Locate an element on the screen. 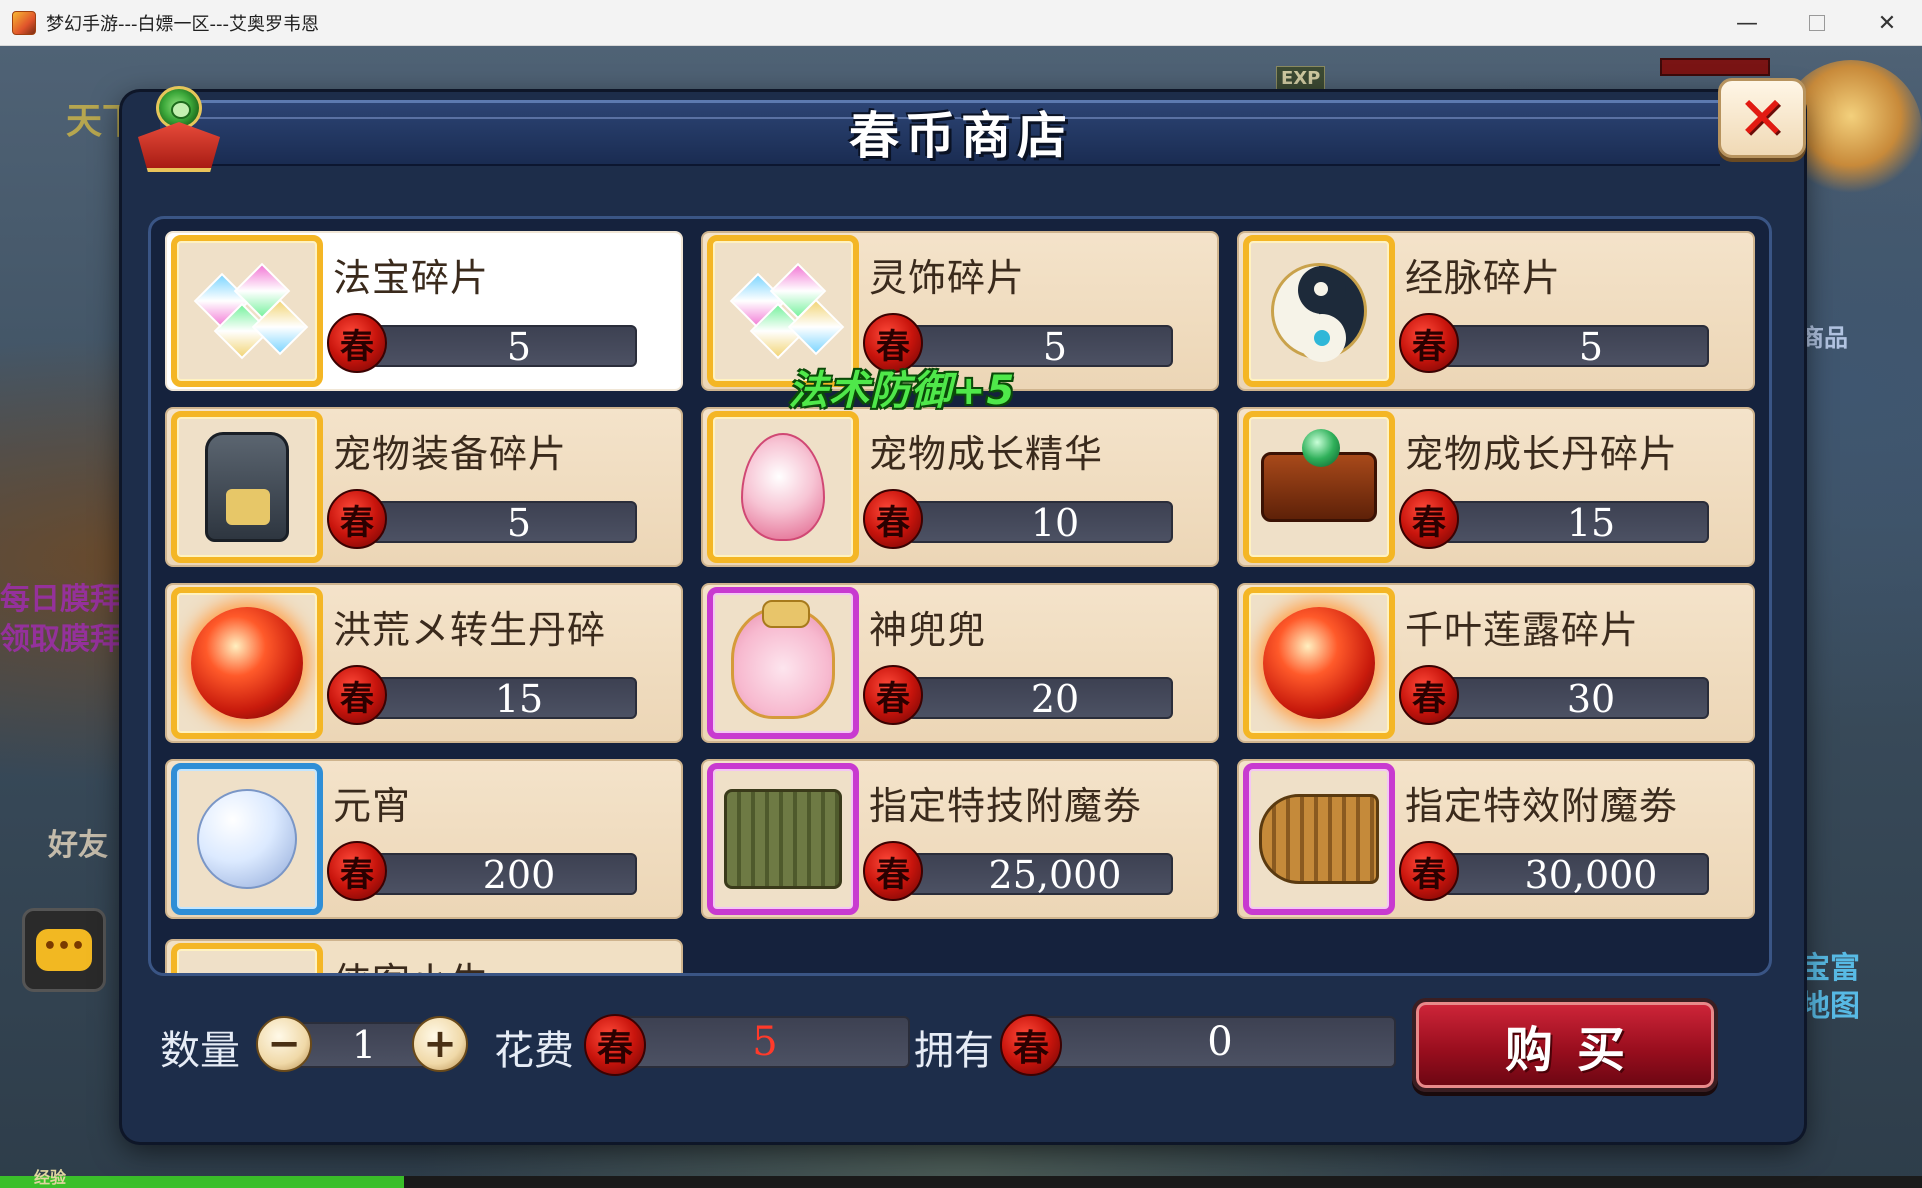 The width and height of the screenshot is (1922, 1188). side-shop-label: 商品 is located at coordinates (1824, 335).